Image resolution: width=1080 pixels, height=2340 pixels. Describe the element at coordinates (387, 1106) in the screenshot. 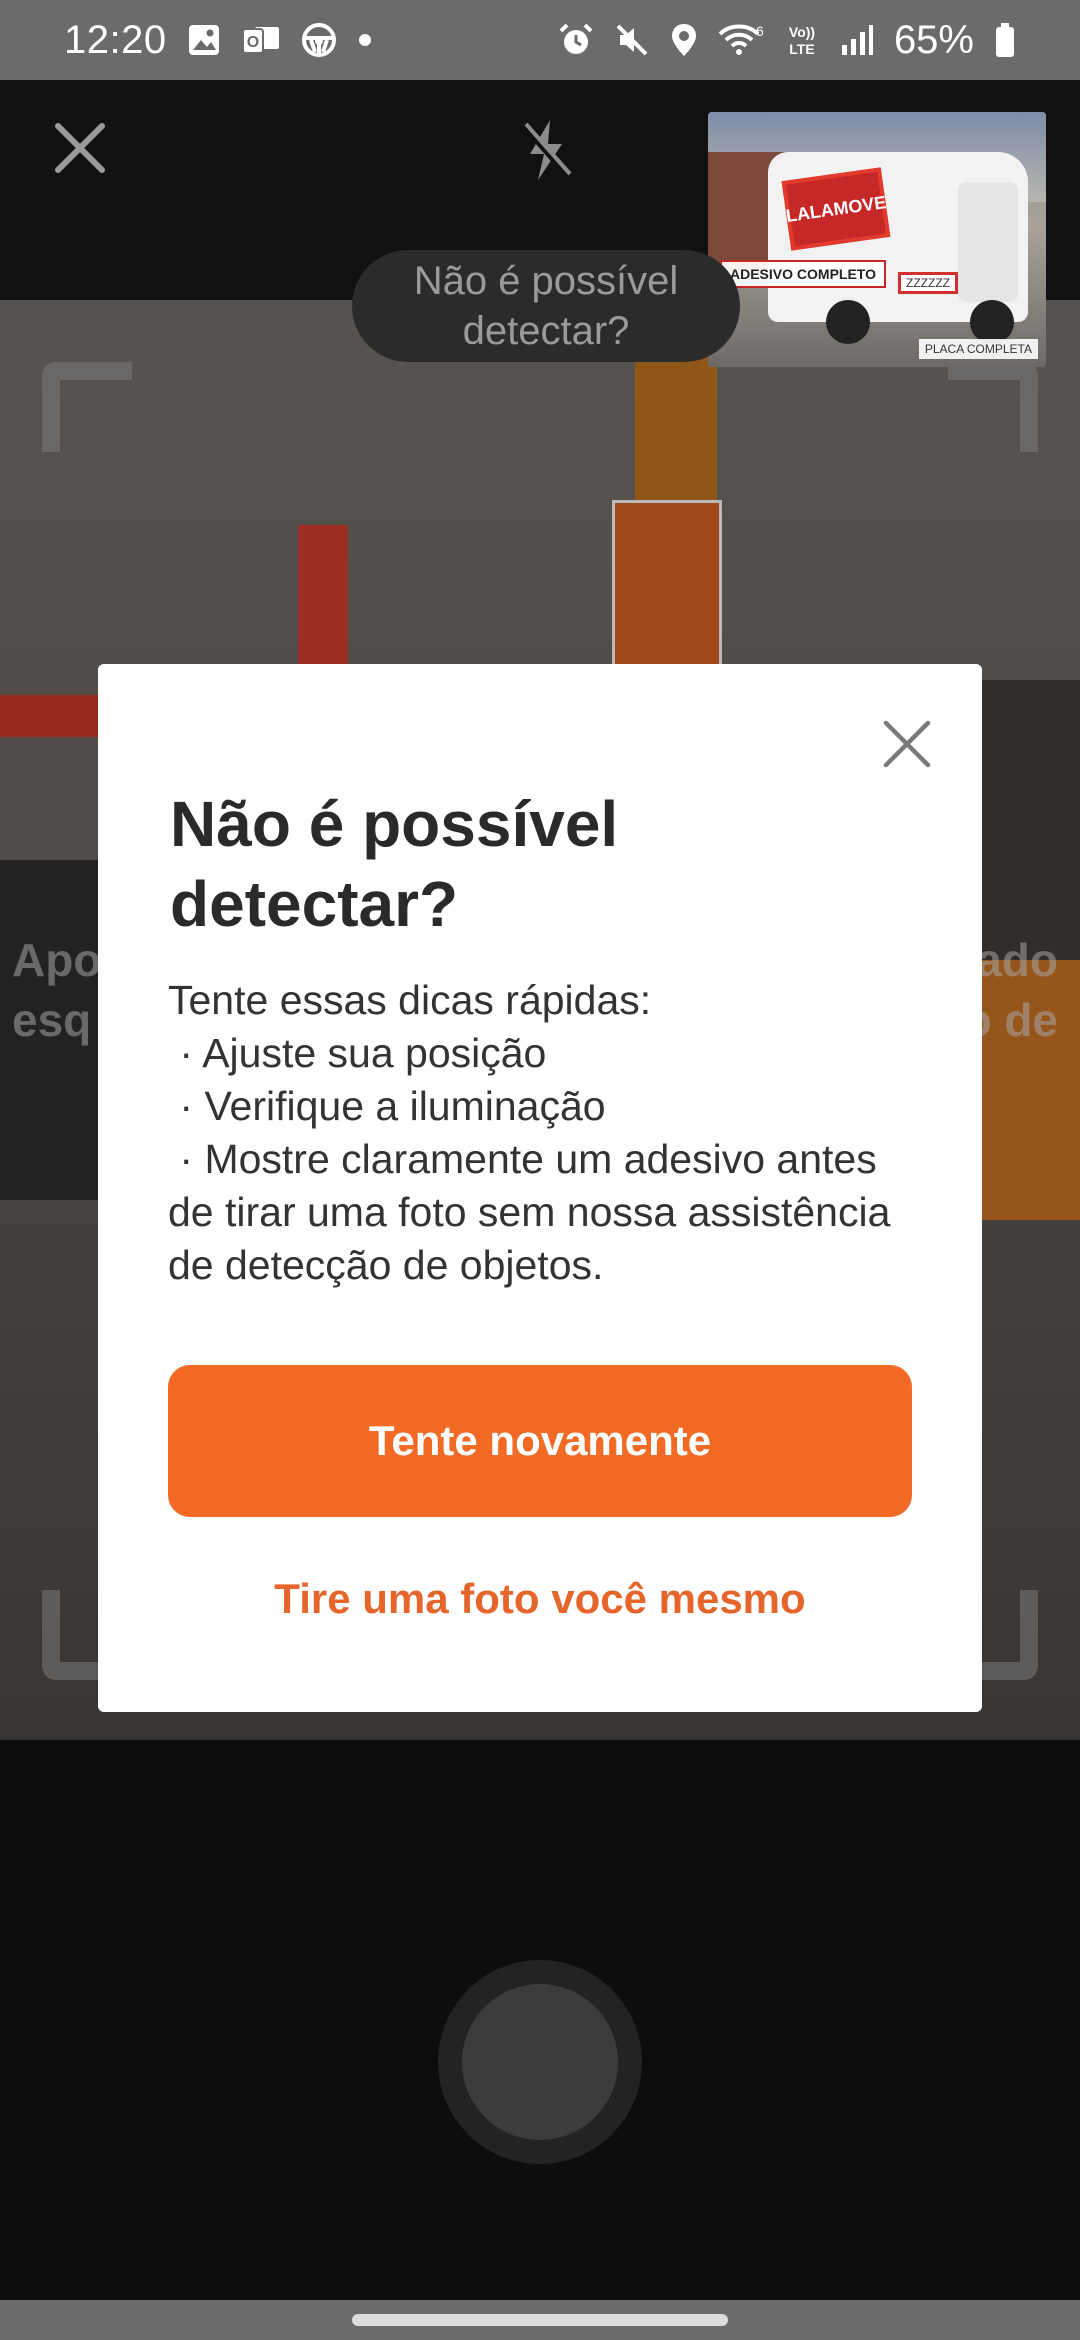

I see `dialog-tip-lighting: · Verifique a iluminação` at that location.